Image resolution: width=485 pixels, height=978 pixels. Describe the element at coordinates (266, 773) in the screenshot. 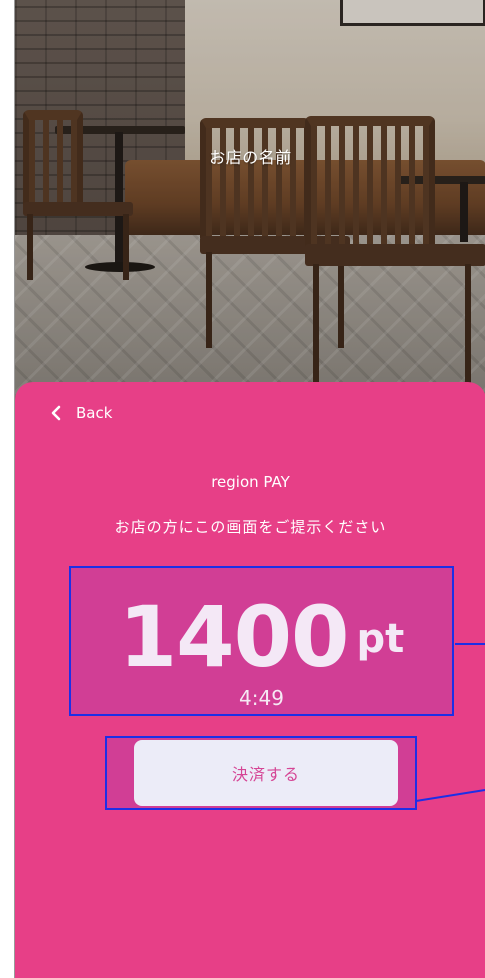

I see `pay-button: 決済する` at that location.